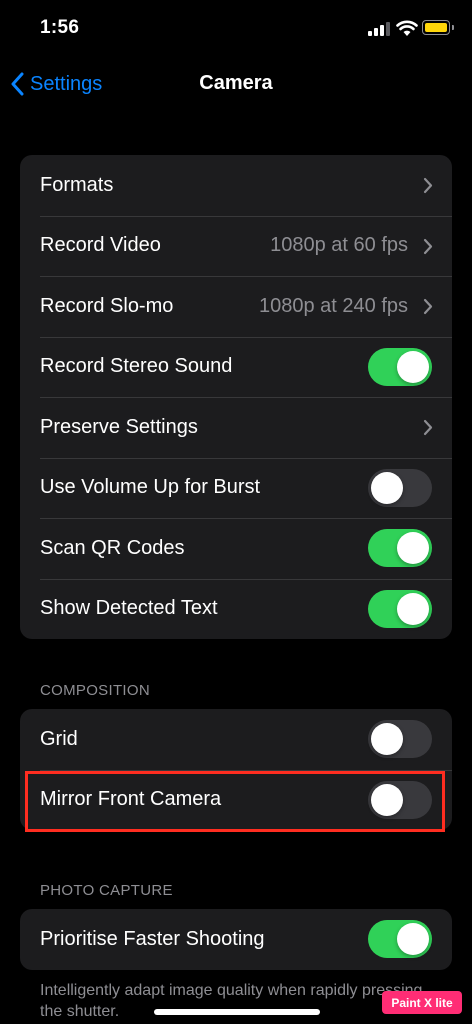 The height and width of the screenshot is (1024, 472). I want to click on row-label: Grid, so click(59, 738).